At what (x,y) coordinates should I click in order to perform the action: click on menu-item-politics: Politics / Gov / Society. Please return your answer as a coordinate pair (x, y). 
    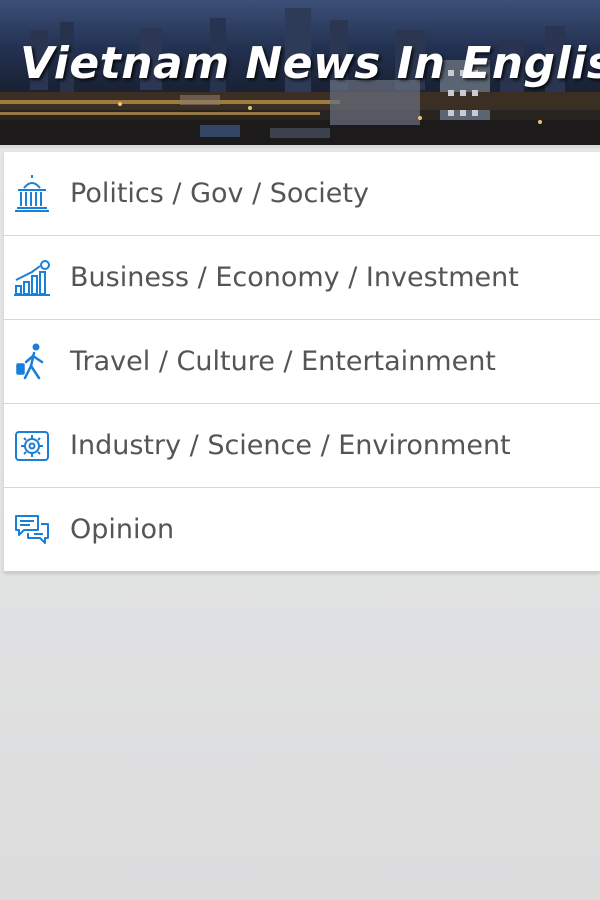
    Looking at the image, I should click on (302, 194).